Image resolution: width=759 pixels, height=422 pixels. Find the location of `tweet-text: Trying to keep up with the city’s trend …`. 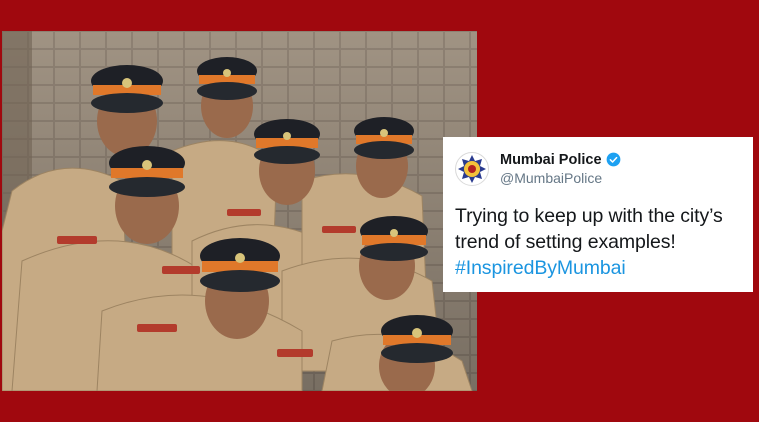

tweet-text: Trying to keep up with the city’s trend … is located at coordinates (598, 242).